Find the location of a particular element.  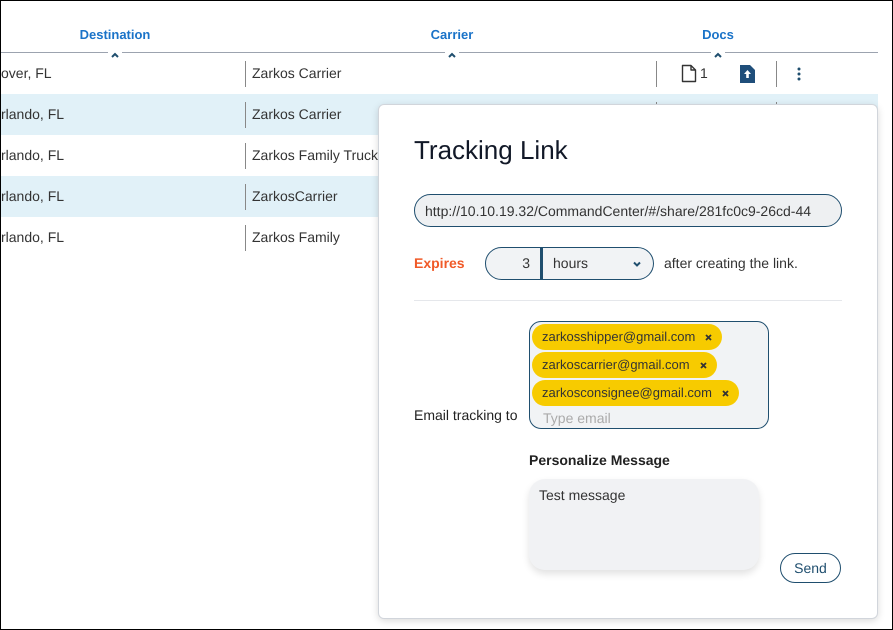

email-field: zarkosshipper@gmail.com zarkoscarrier@gmail.com zarkosconsignee@gmail.com Type email is located at coordinates (649, 375).